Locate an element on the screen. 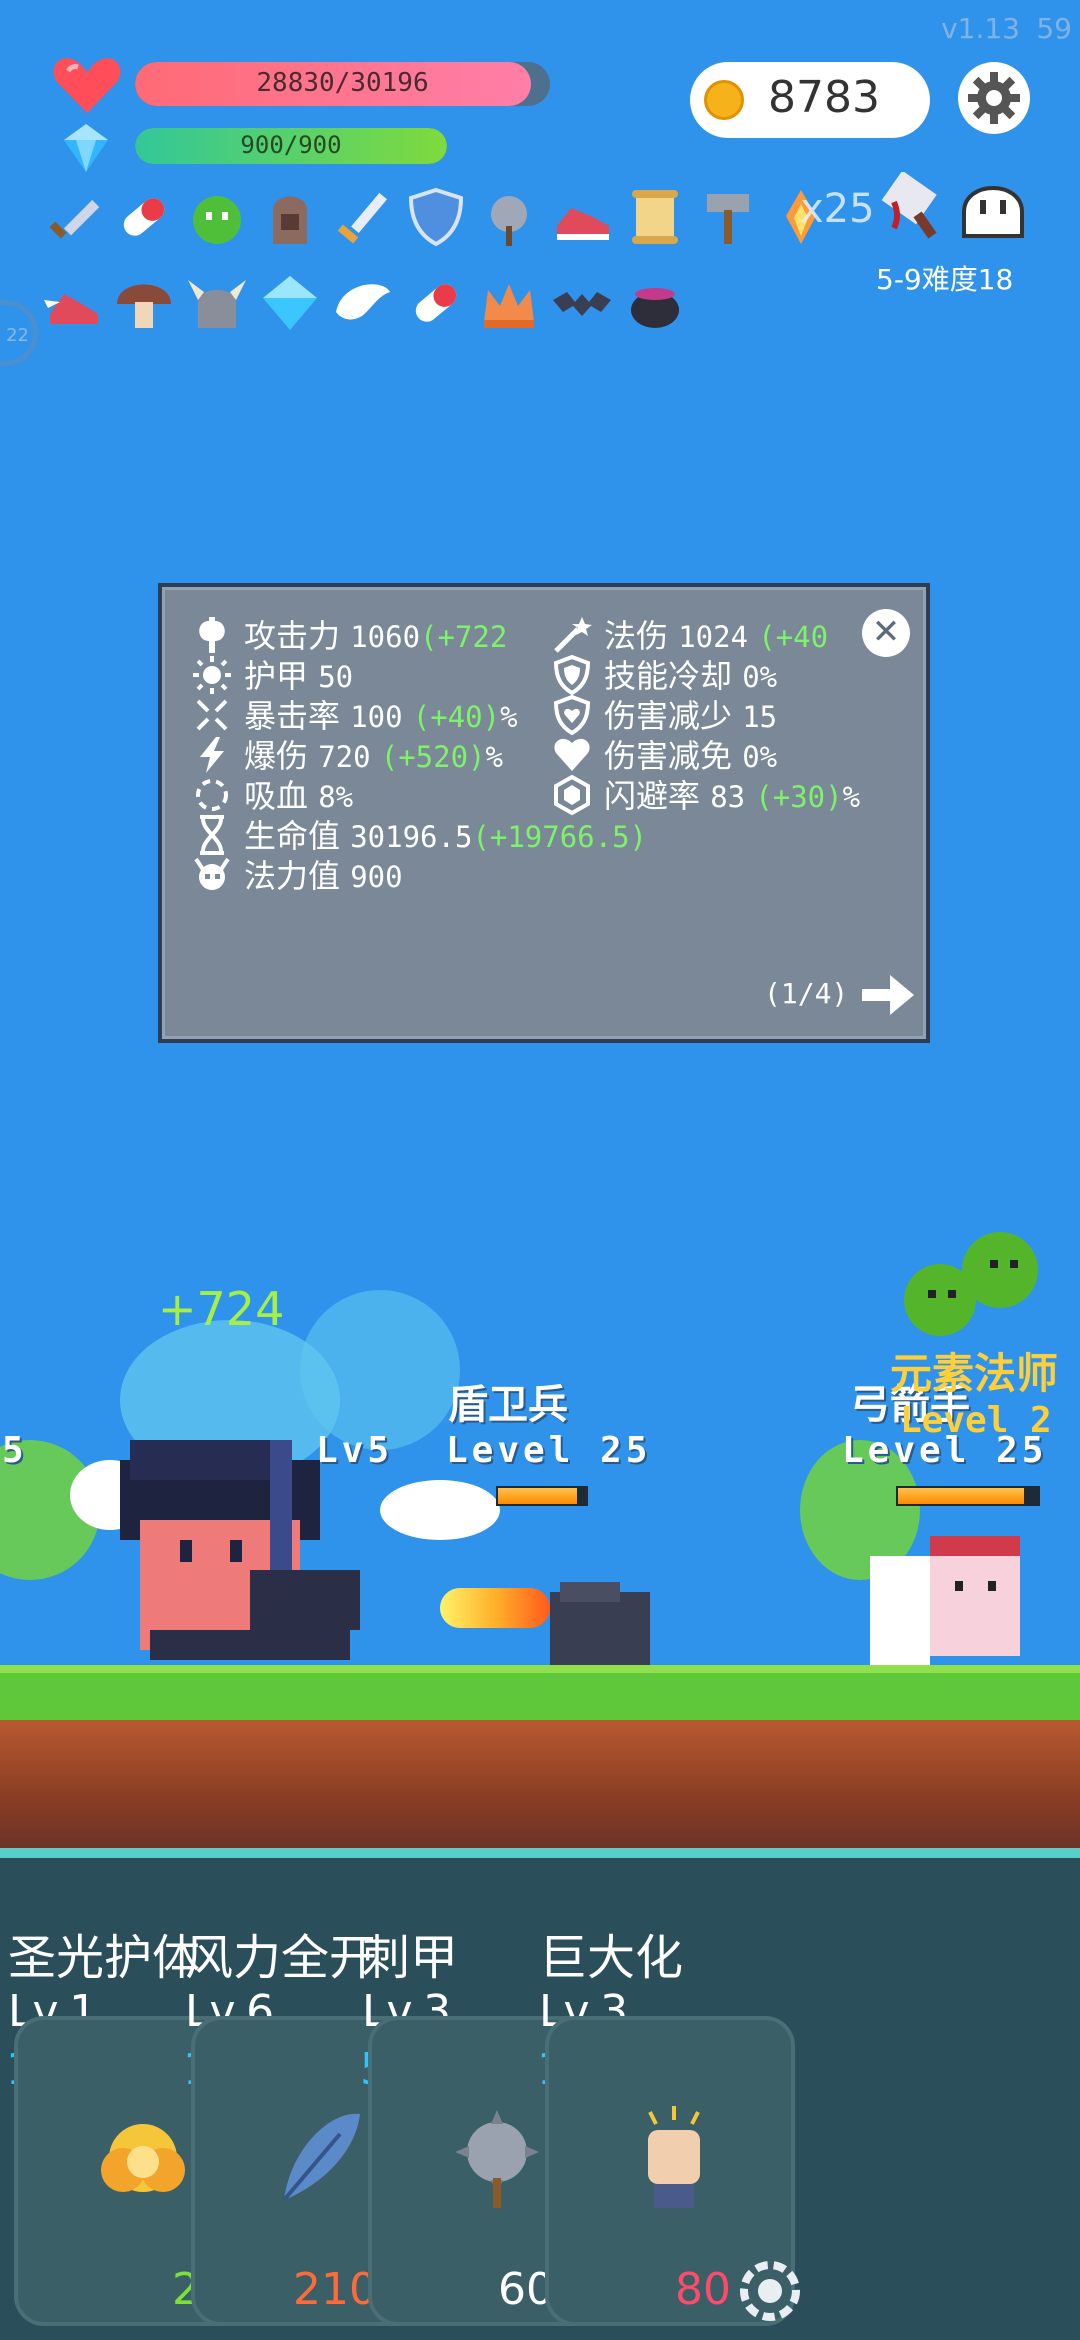 This screenshot has width=1080, height=2340. shield-outline-icon is located at coordinates (572, 675).